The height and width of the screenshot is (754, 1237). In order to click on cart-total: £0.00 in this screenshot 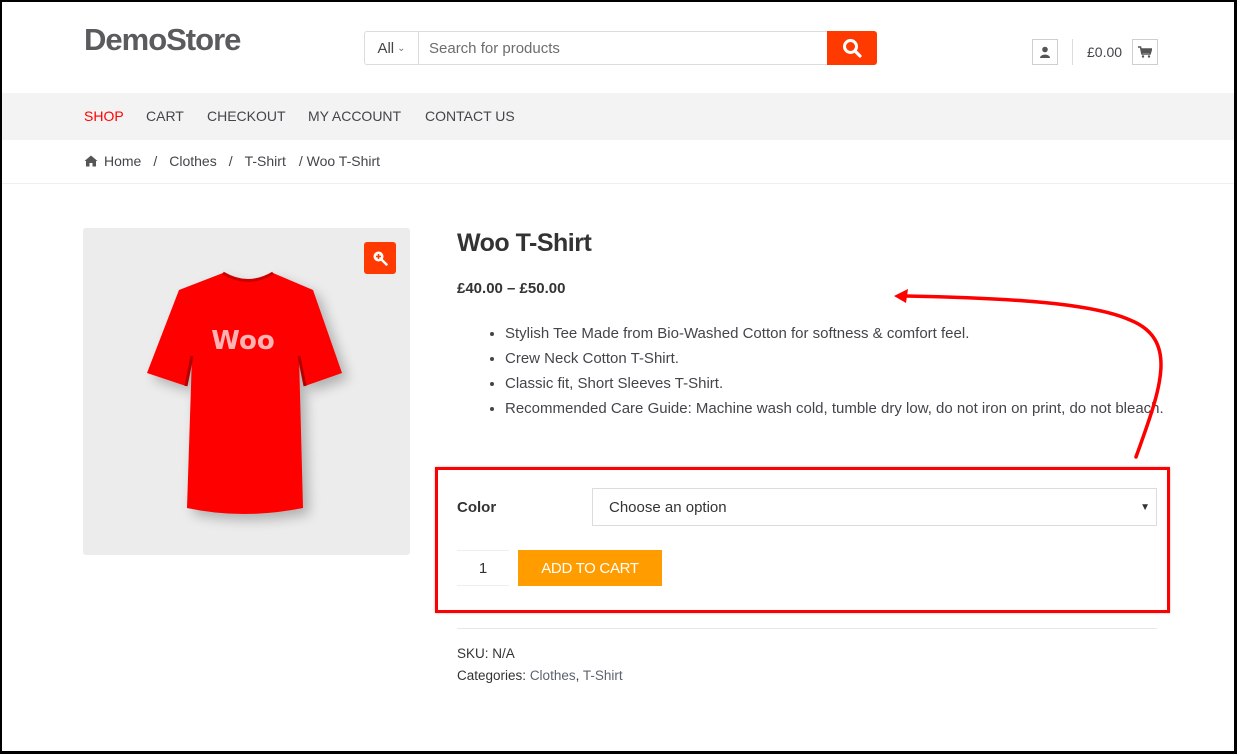, I will do `click(1104, 52)`.